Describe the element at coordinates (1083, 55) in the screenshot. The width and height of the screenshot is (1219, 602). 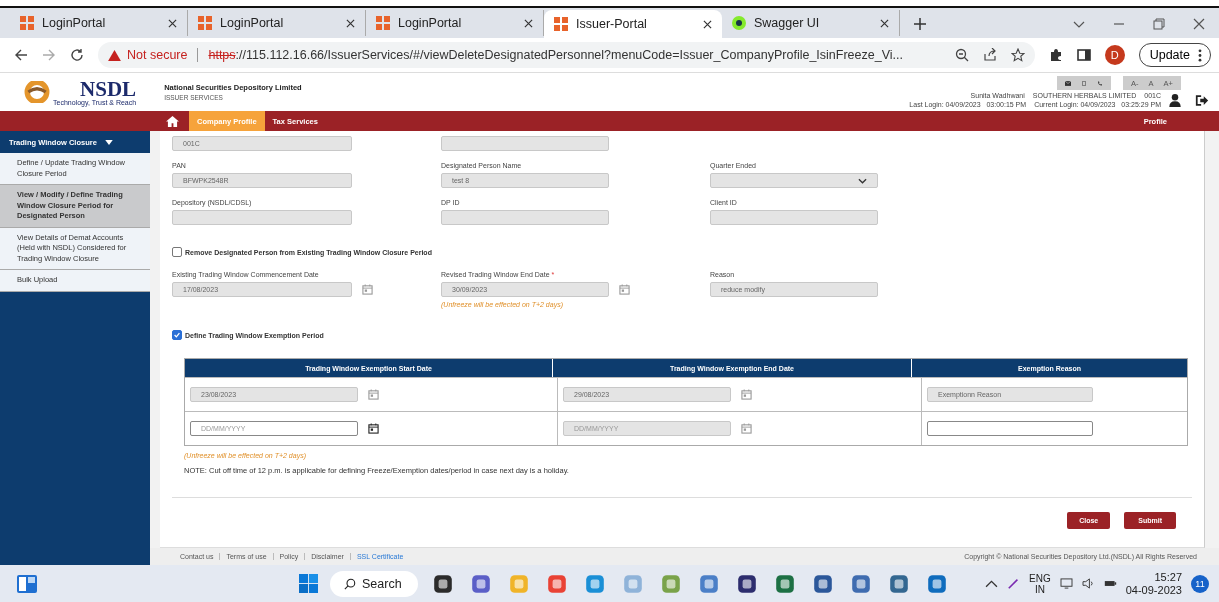
I see `sidebar-icon` at that location.